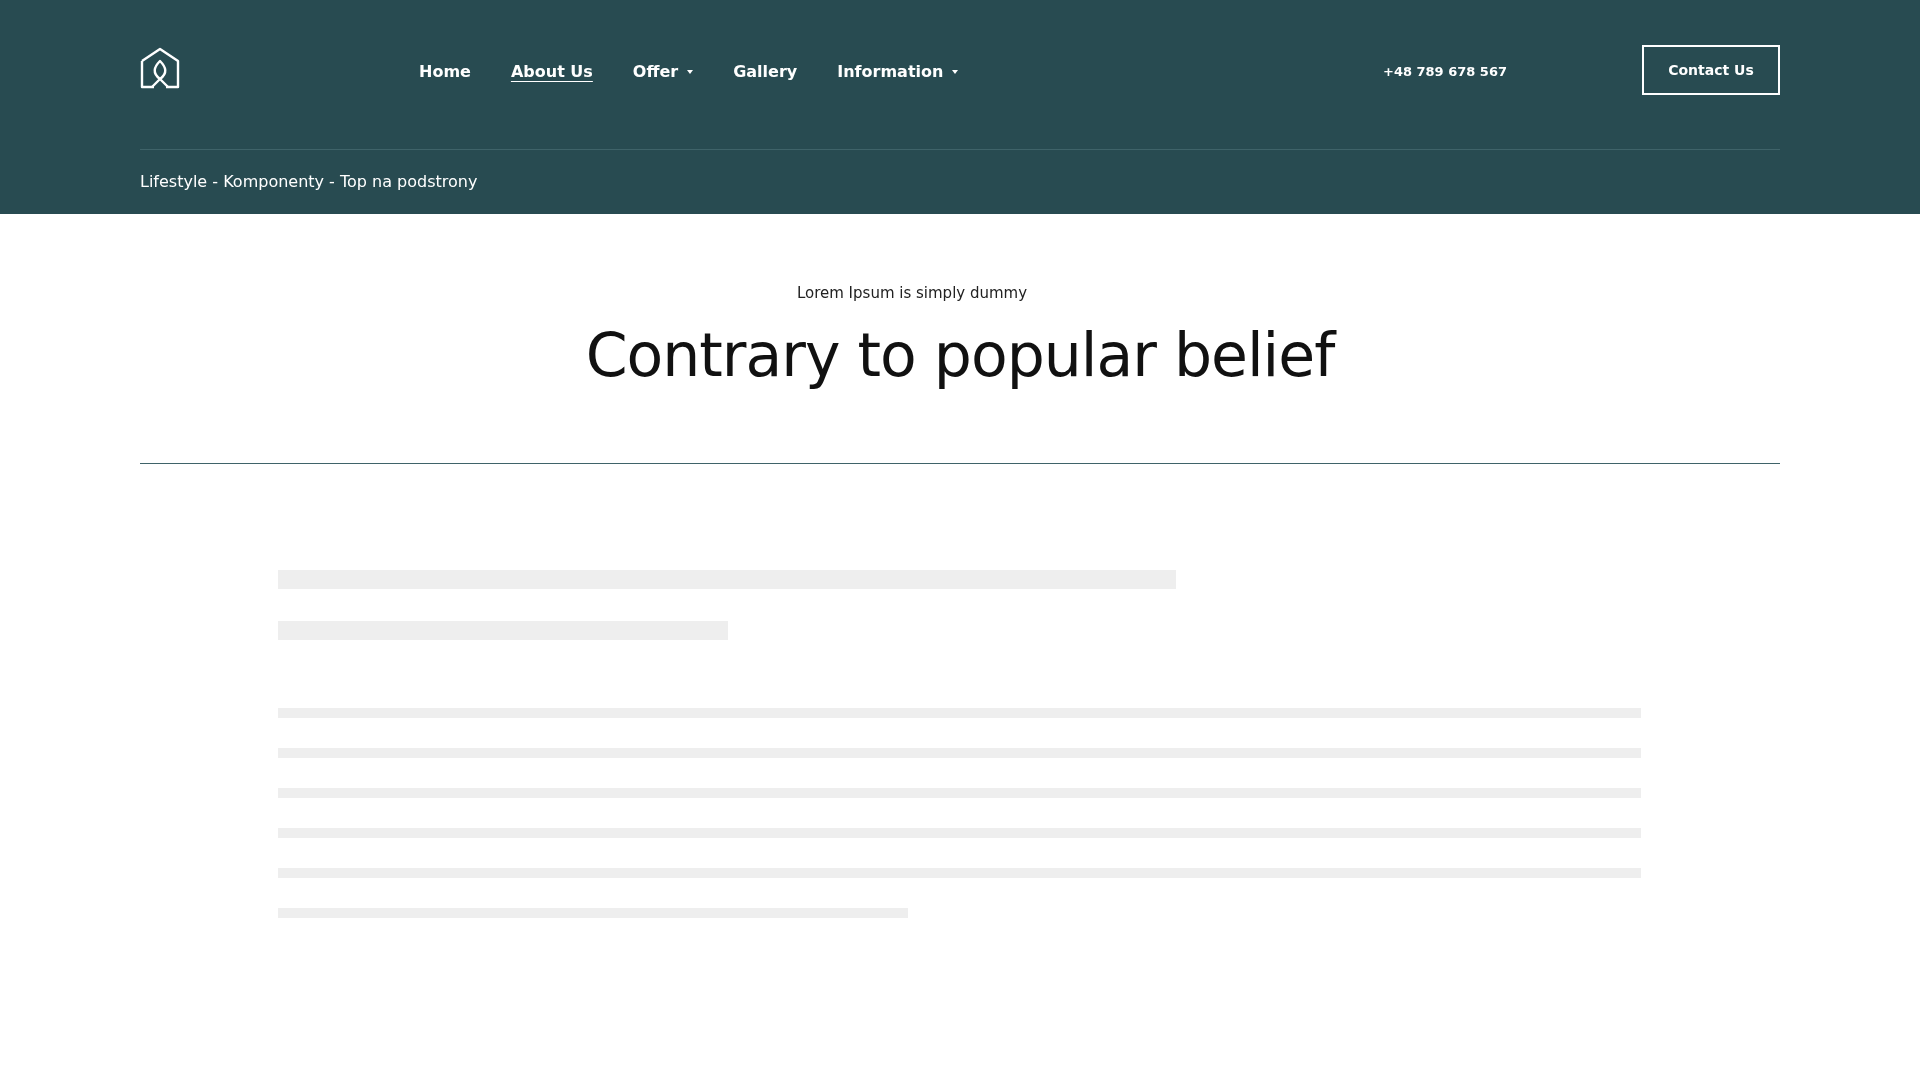  I want to click on nav-link: About Us, so click(551, 71).